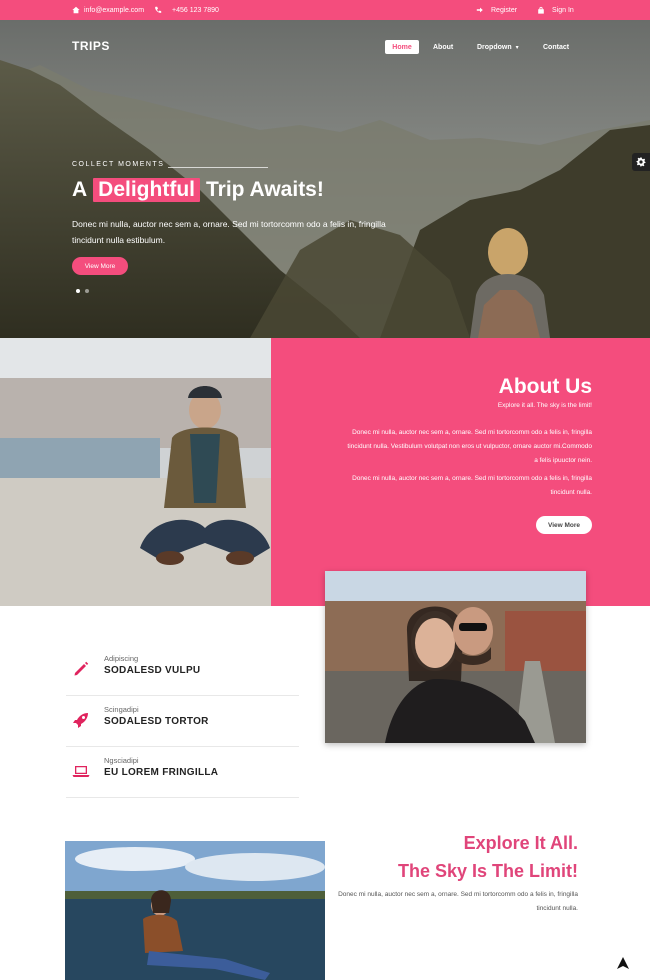 The width and height of the screenshot is (650, 980). What do you see at coordinates (517, 47) in the screenshot?
I see `caret-down-icon: ▾` at bounding box center [517, 47].